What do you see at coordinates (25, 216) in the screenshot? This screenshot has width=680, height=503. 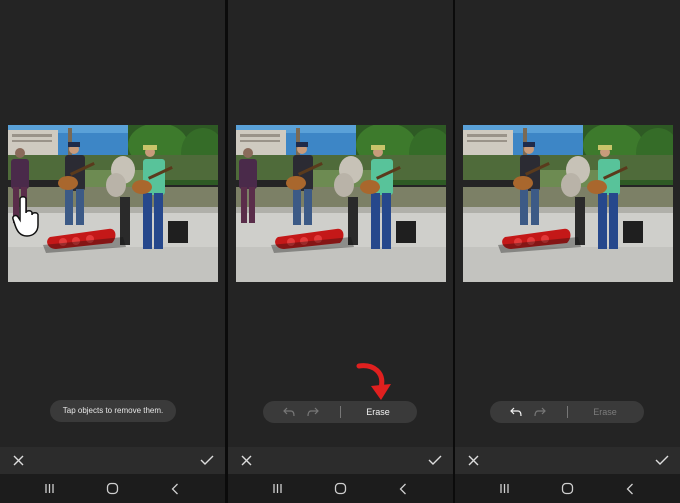 I see `hand-tap-icon` at bounding box center [25, 216].